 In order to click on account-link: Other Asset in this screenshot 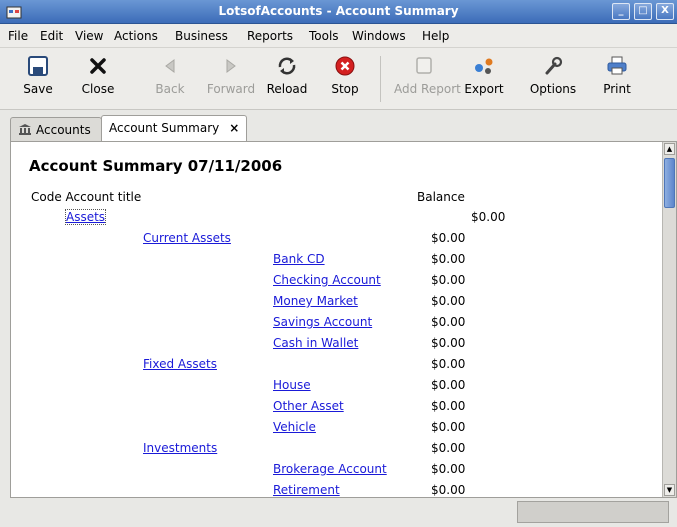, I will do `click(308, 406)`.